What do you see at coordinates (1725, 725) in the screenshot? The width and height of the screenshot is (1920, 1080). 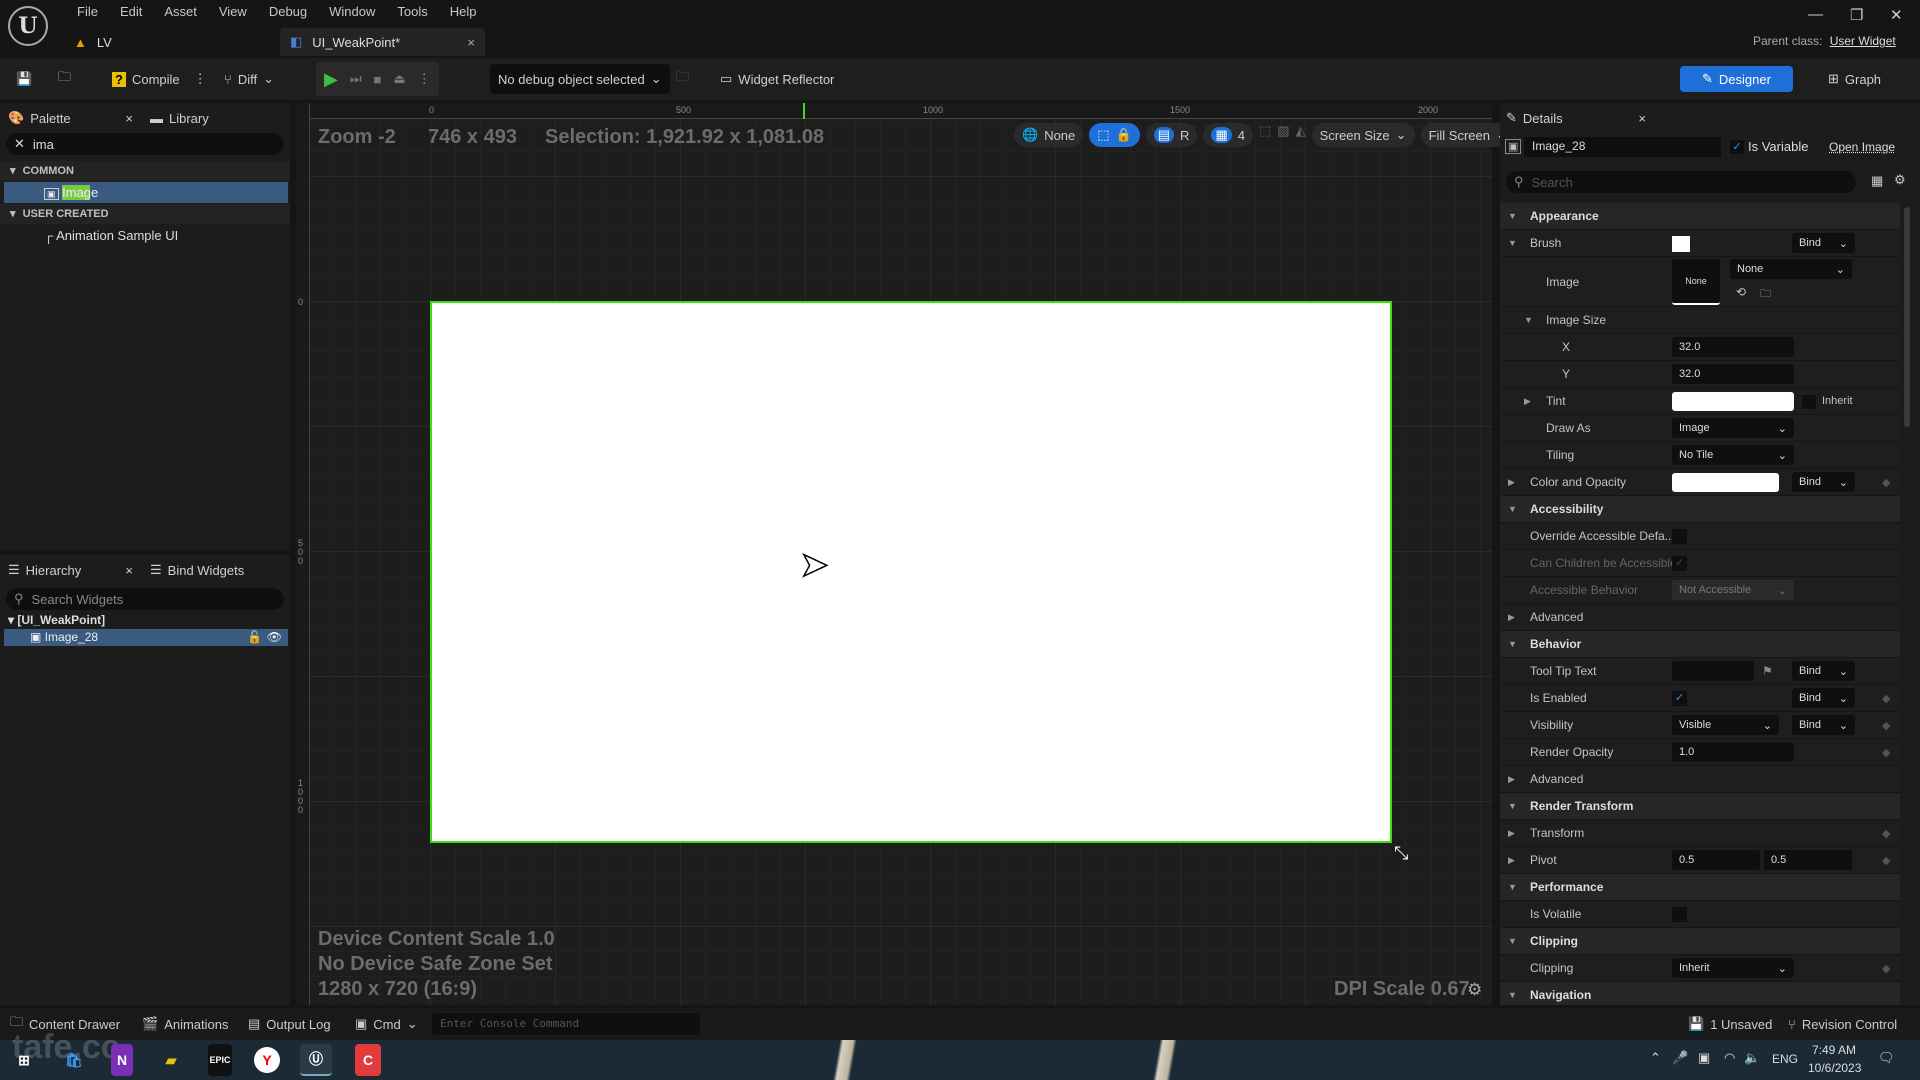 I see `visibility-dropdown: Visible ⌄` at bounding box center [1725, 725].